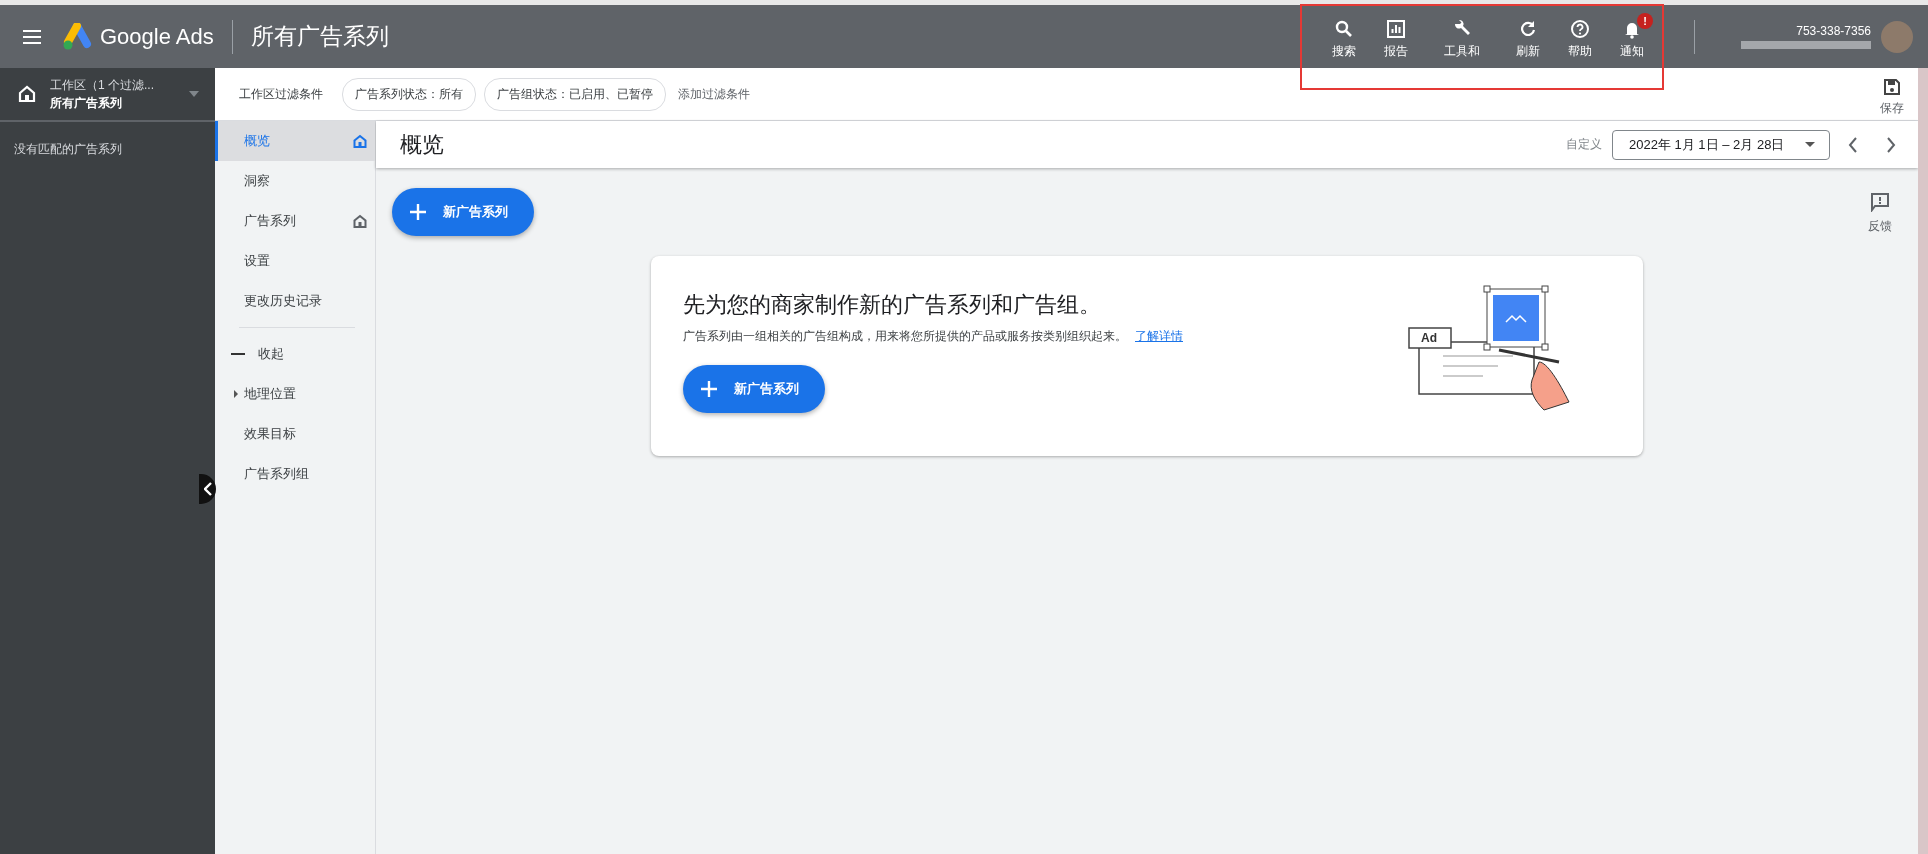 The height and width of the screenshot is (854, 1928). Describe the element at coordinates (1721, 144) in the screenshot. I see `date-range-dropdown: 2022年 1月 1日 – 2月 28日` at that location.